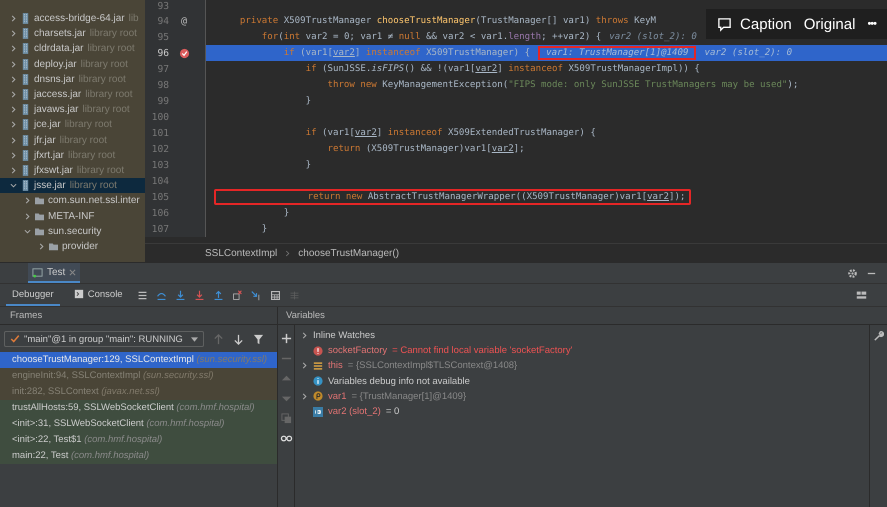 The width and height of the screenshot is (887, 507). What do you see at coordinates (162, 69) in the screenshot?
I see `line-number: 97` at bounding box center [162, 69].